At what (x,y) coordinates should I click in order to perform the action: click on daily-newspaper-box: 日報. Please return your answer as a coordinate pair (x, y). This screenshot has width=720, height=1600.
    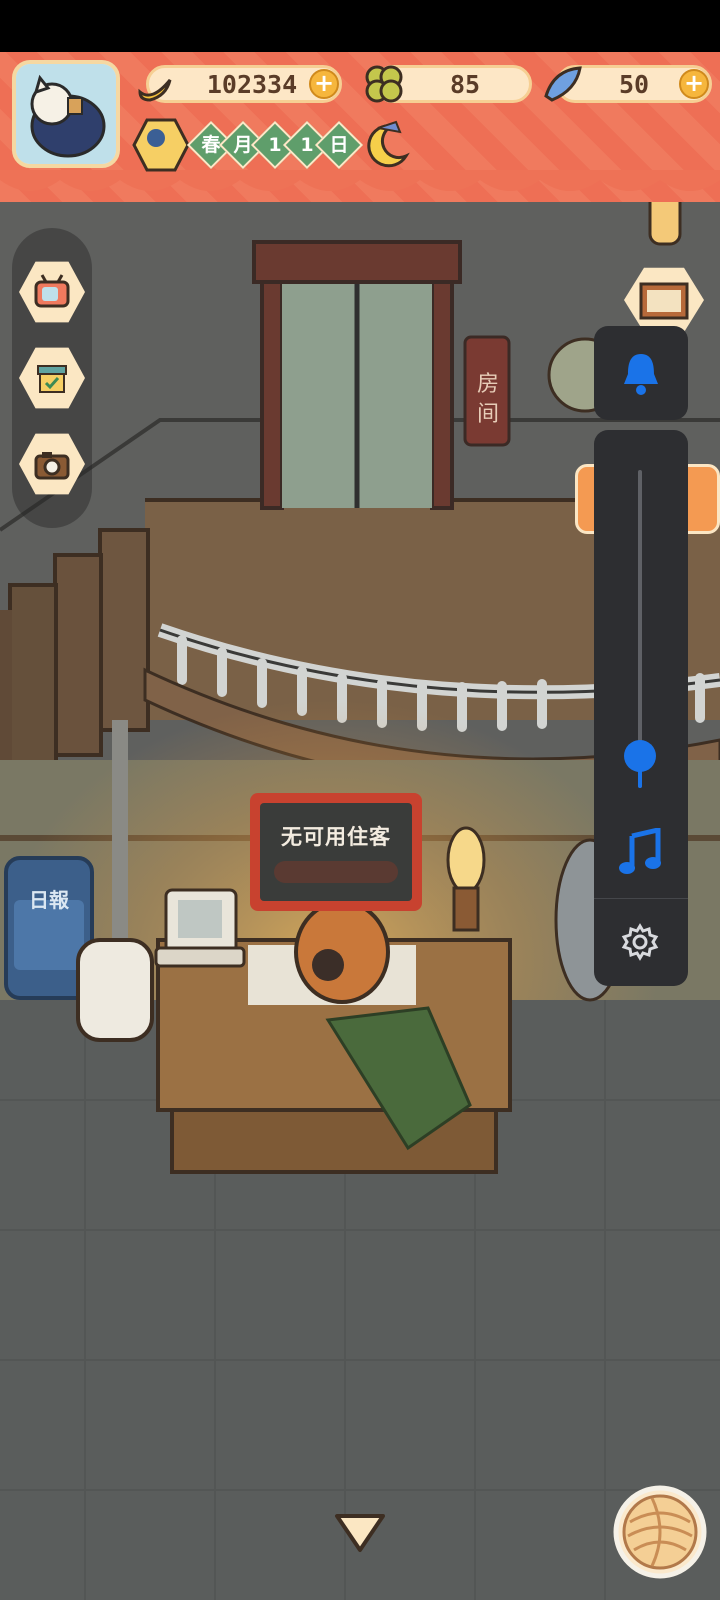
    Looking at the image, I should click on (49, 898).